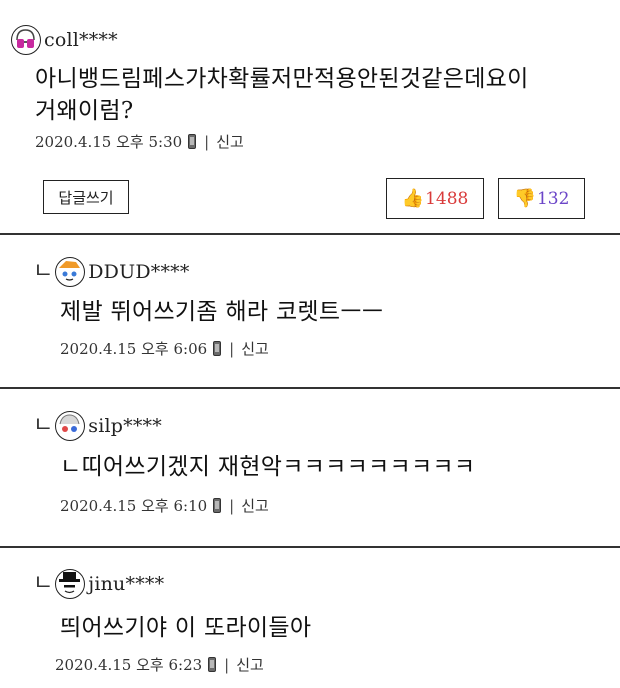 The height and width of the screenshot is (688, 620). I want to click on dislike-count: 132, so click(553, 198).